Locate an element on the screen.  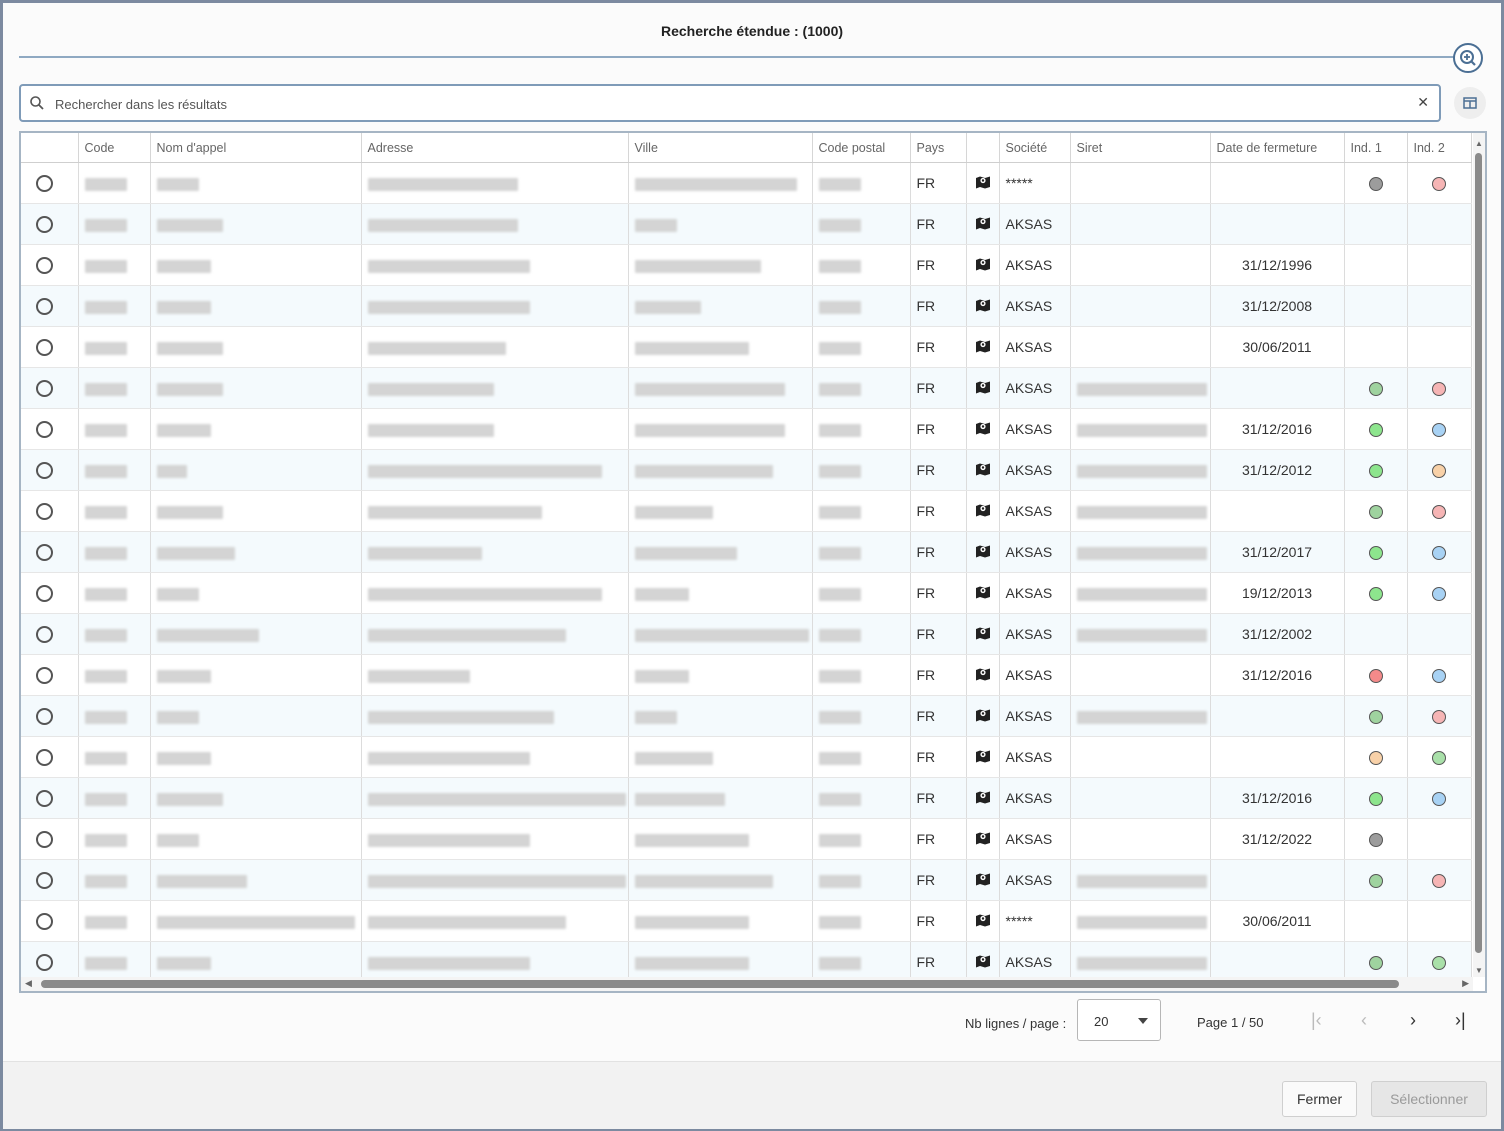
zoom-in-button is located at coordinates (1468, 58).